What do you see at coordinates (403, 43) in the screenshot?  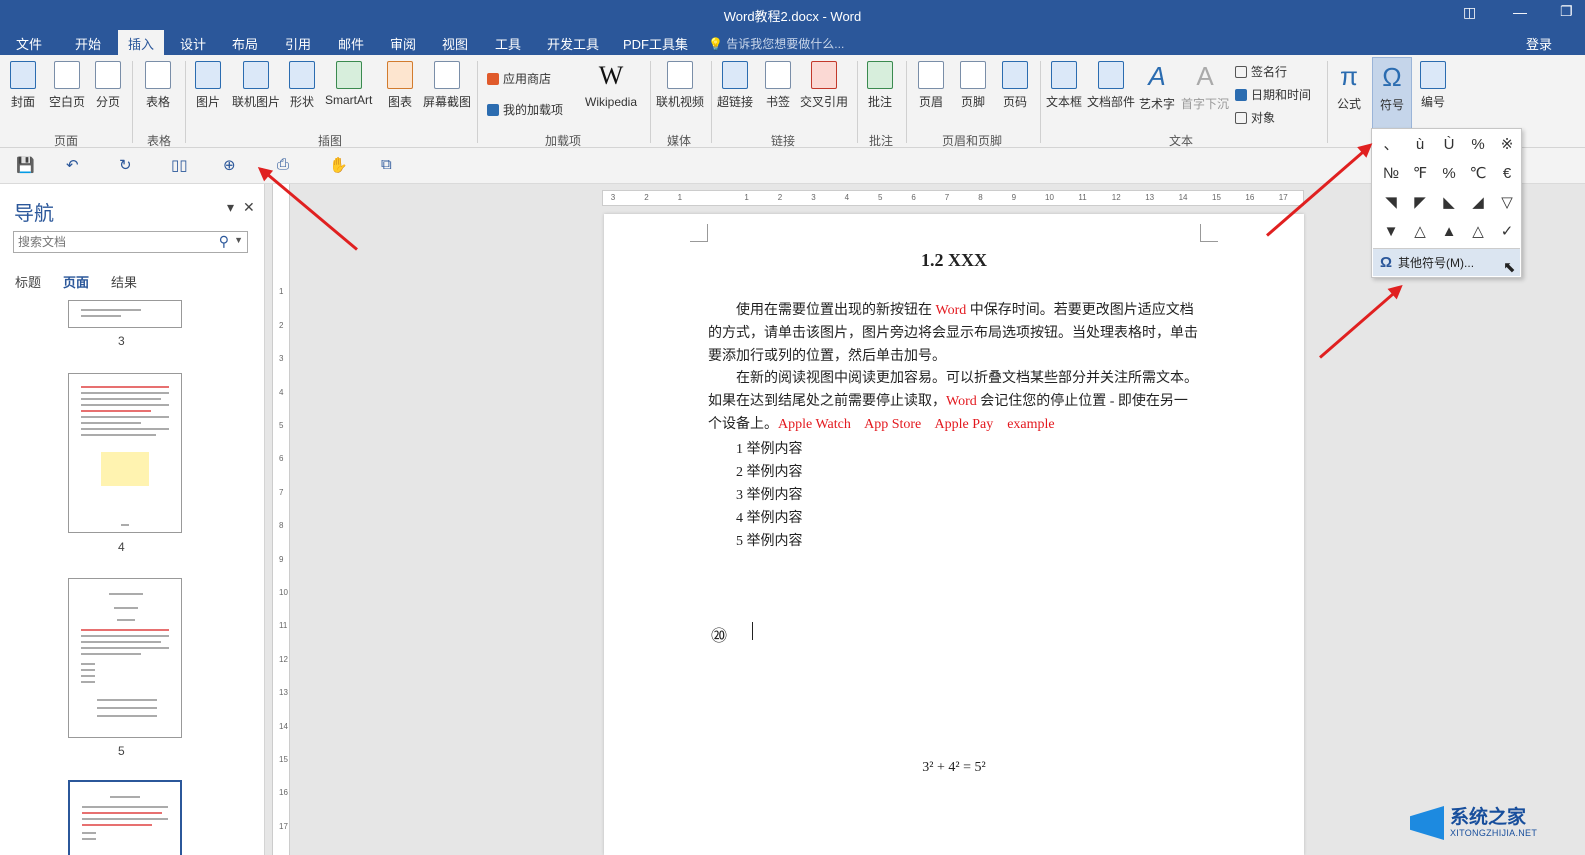 I see `tab-review: 审阅` at bounding box center [403, 43].